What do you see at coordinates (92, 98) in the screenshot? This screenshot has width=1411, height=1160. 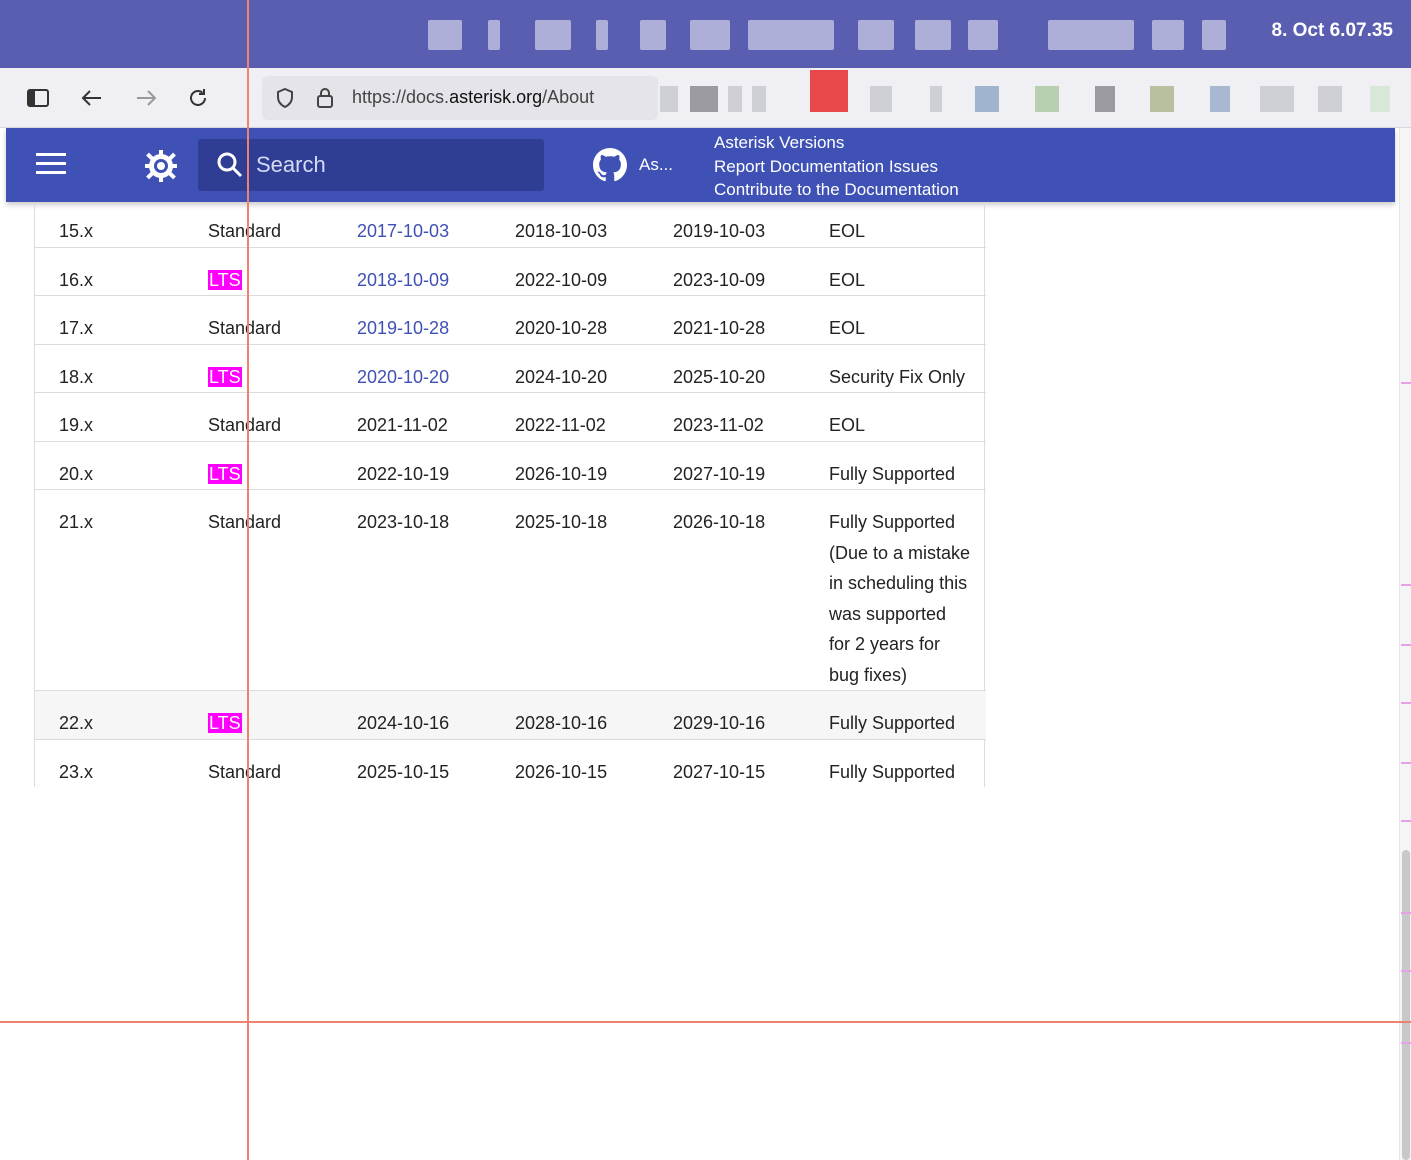 I see `back-icon` at bounding box center [92, 98].